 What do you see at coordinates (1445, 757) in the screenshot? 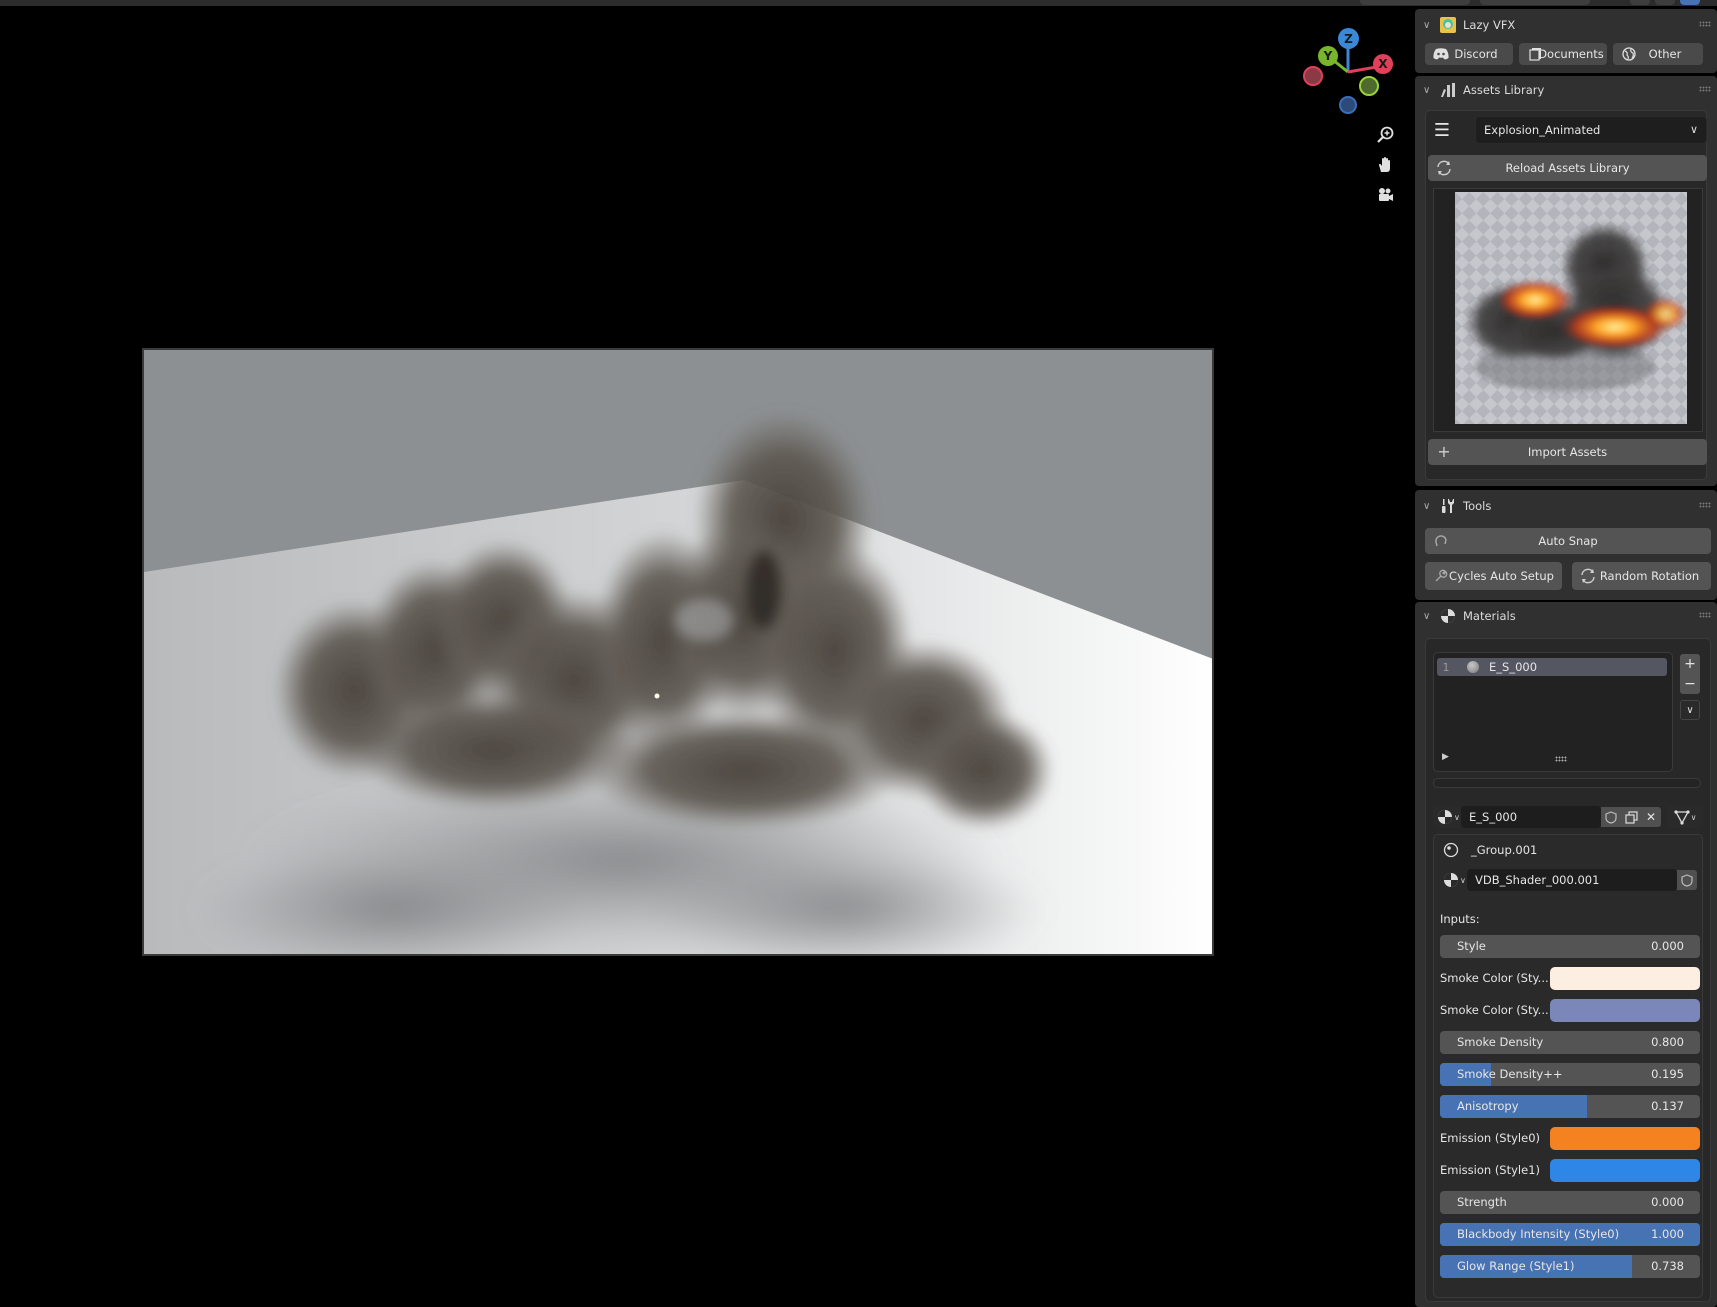
I see `expand-triangle-icon: ▶` at bounding box center [1445, 757].